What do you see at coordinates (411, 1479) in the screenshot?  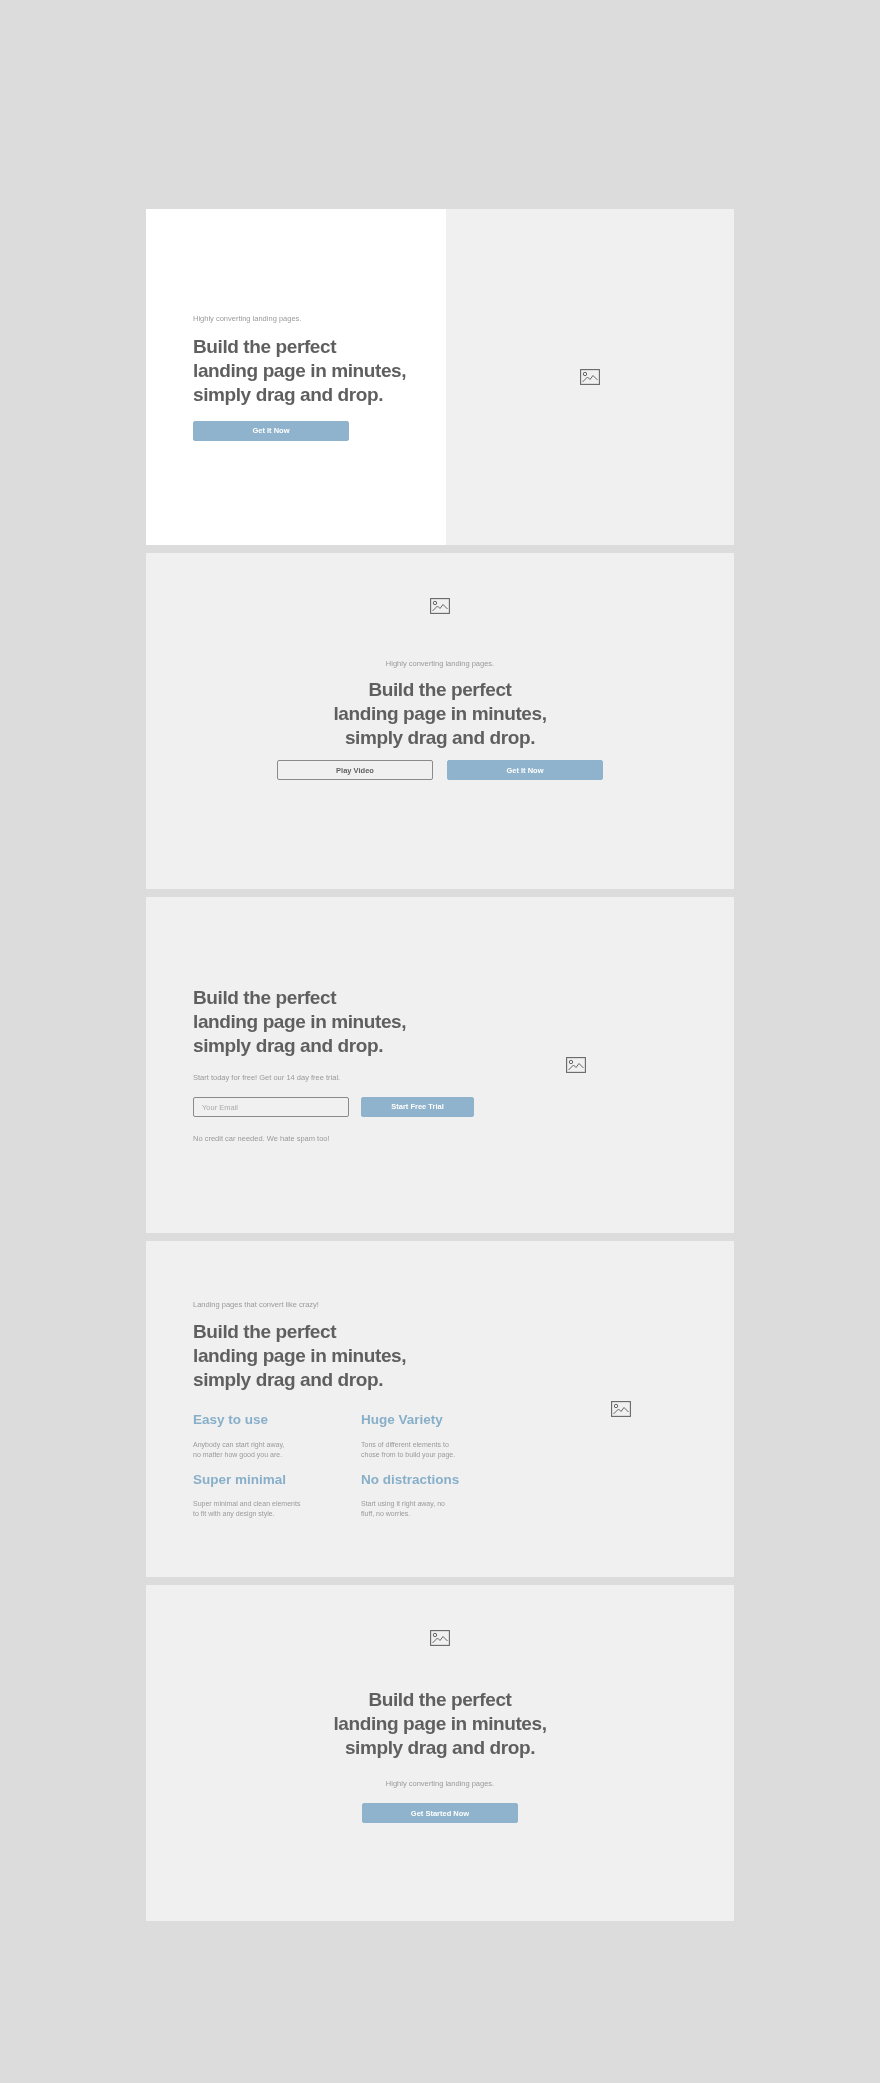 I see `feature-title: No distractions` at bounding box center [411, 1479].